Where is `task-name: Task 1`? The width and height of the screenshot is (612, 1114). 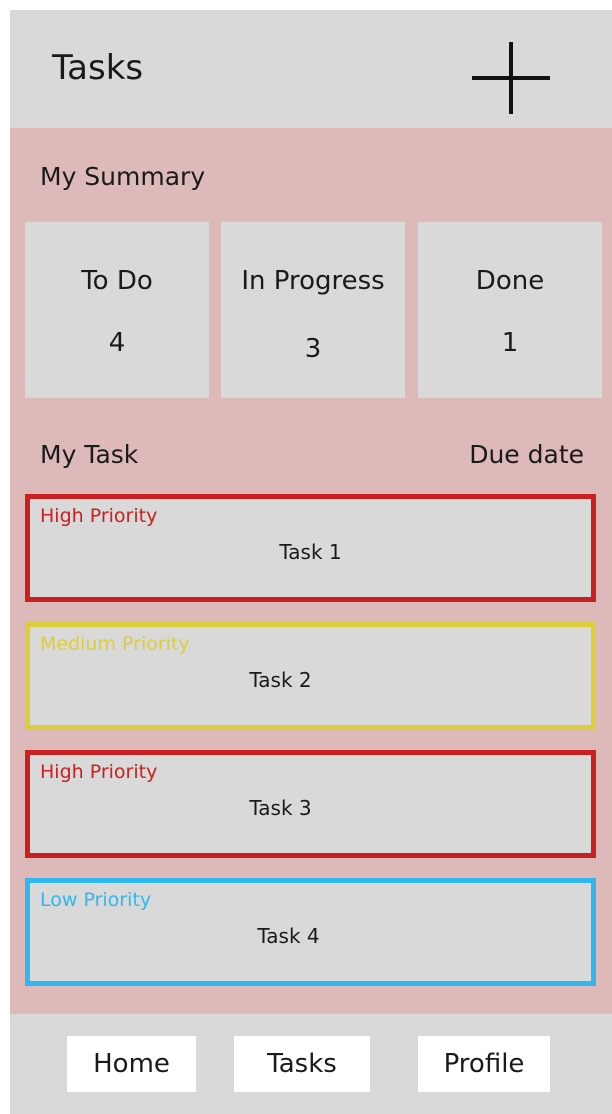
task-name: Task 1 is located at coordinates (310, 552).